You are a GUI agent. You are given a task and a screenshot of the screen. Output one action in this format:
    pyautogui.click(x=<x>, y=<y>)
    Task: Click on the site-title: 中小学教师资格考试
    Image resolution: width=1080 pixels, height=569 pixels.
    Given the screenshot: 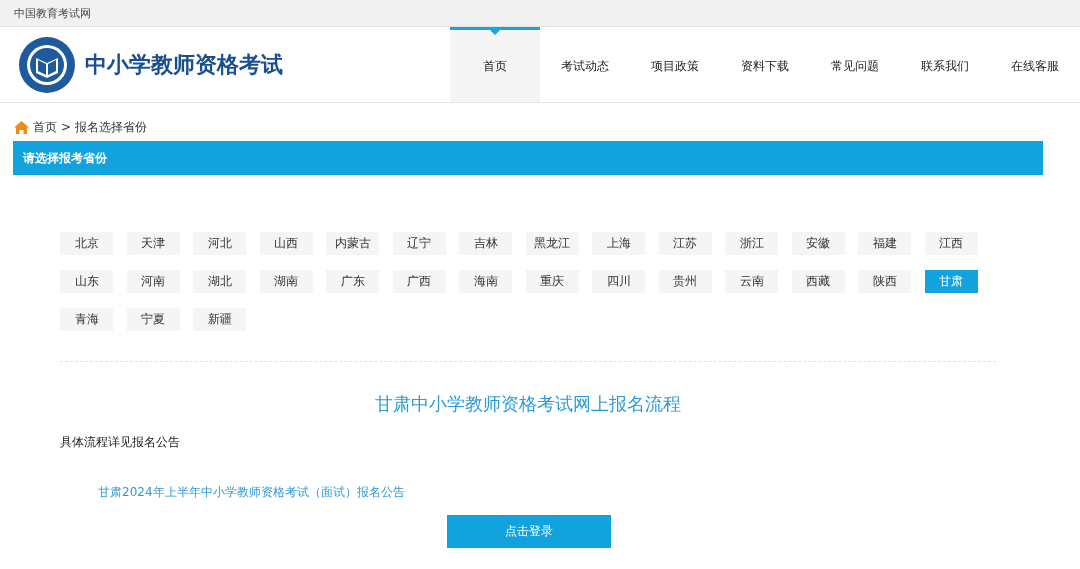 What is the action you would take?
    pyautogui.click(x=184, y=64)
    